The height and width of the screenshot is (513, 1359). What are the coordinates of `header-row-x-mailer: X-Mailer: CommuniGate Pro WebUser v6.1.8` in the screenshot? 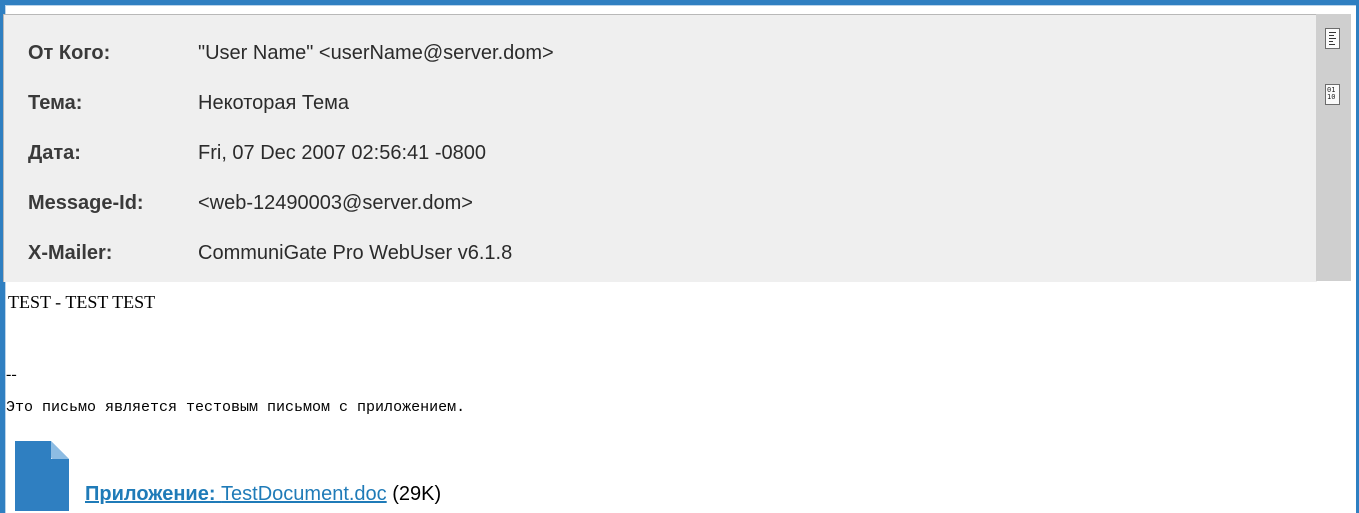 It's located at (270, 253).